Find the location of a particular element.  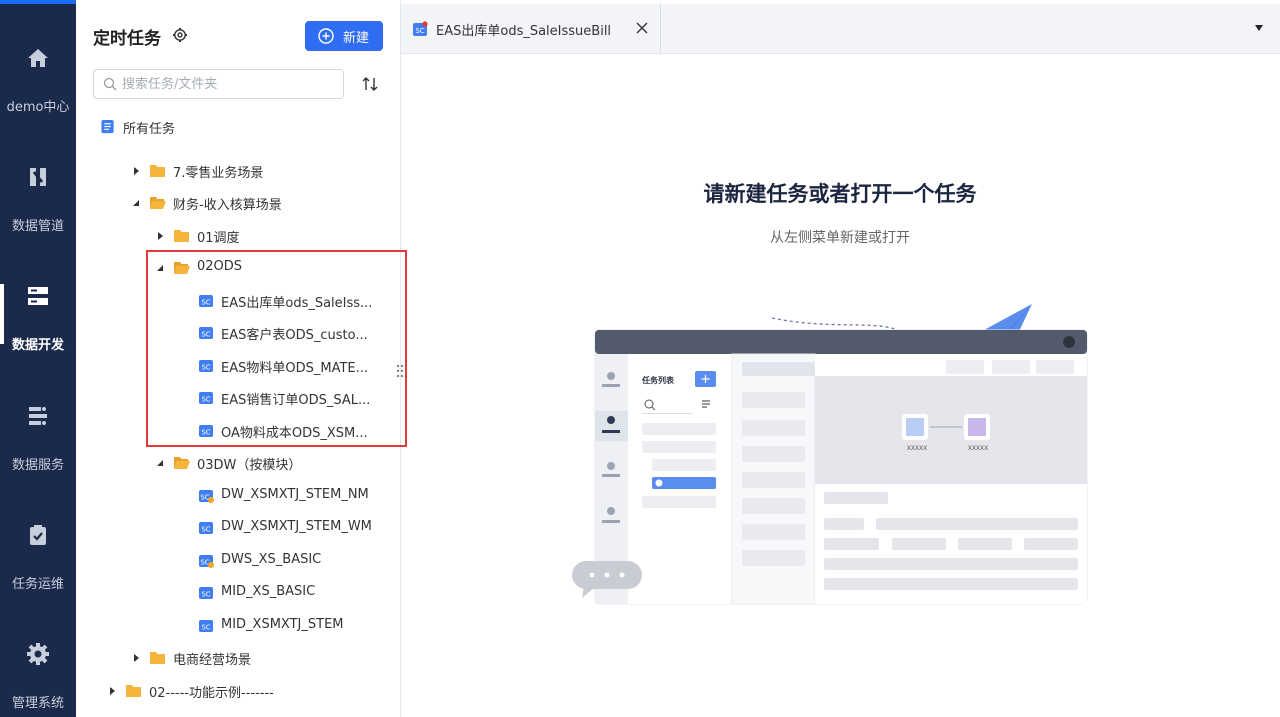

tree-folder: 7.零售业务场景 is located at coordinates (261, 172).